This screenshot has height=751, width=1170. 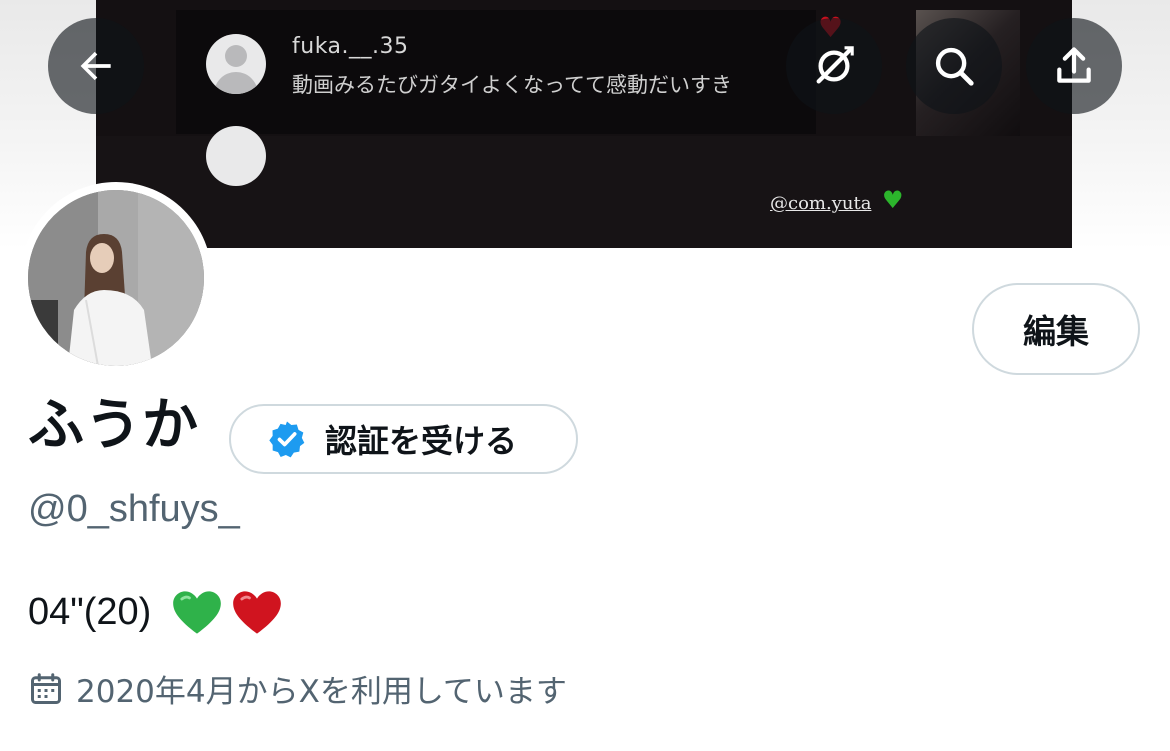 What do you see at coordinates (236, 156) in the screenshot?
I see `comment-avatar-second` at bounding box center [236, 156].